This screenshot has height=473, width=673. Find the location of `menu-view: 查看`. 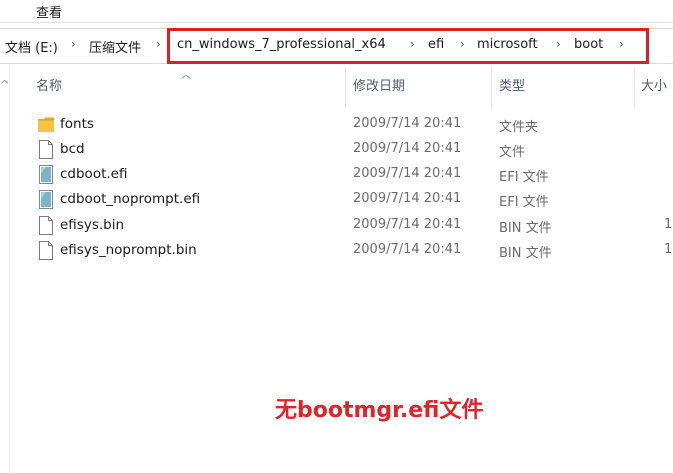

menu-view: 查看 is located at coordinates (49, 11).